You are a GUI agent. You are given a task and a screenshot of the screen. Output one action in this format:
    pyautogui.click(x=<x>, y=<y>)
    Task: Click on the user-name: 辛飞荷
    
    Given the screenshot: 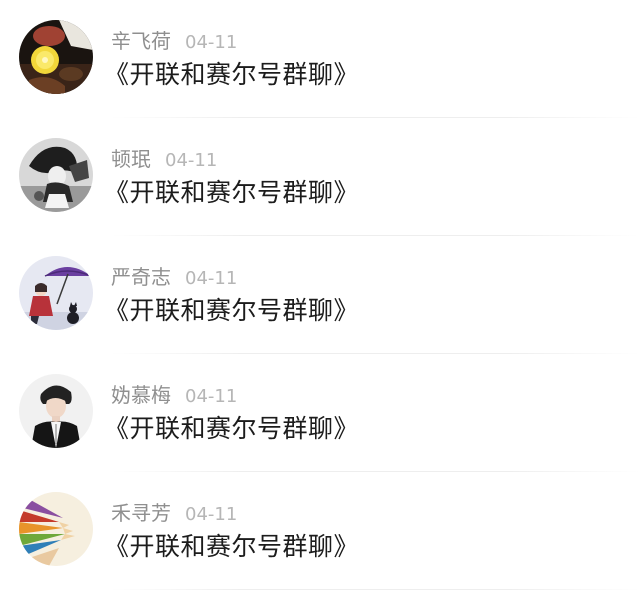 What is the action you would take?
    pyautogui.click(x=141, y=41)
    